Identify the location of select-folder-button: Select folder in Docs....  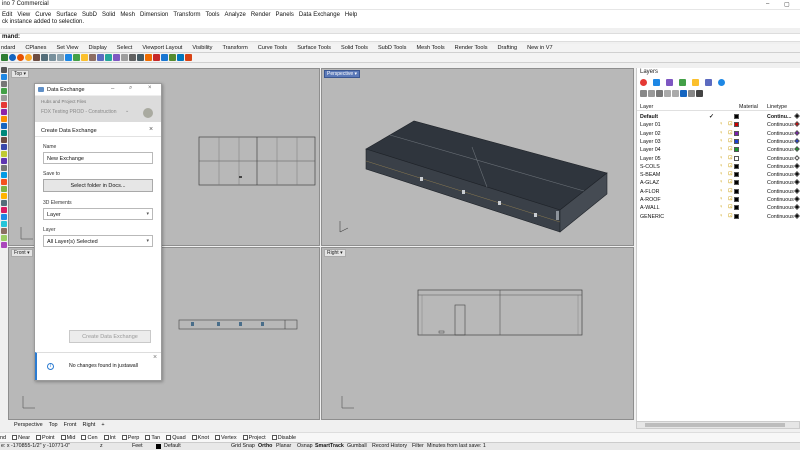
(98, 185).